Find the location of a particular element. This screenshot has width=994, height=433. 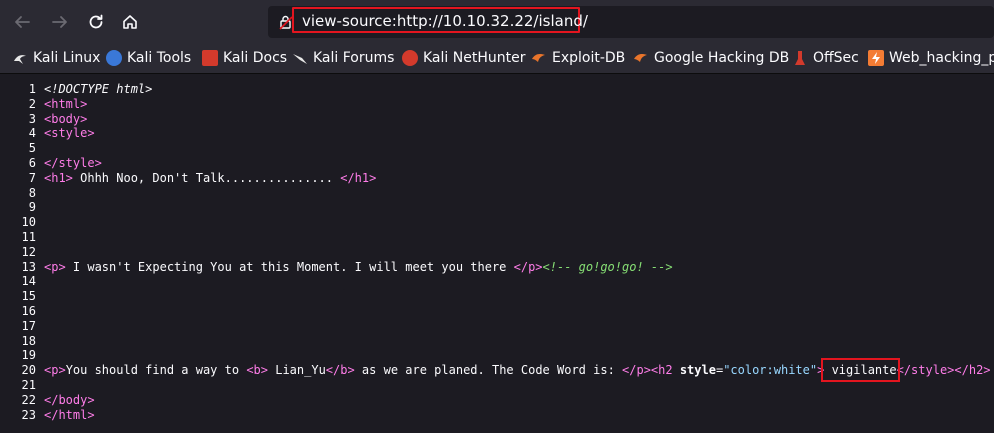

exploit-db-icon is located at coordinates (539, 58).